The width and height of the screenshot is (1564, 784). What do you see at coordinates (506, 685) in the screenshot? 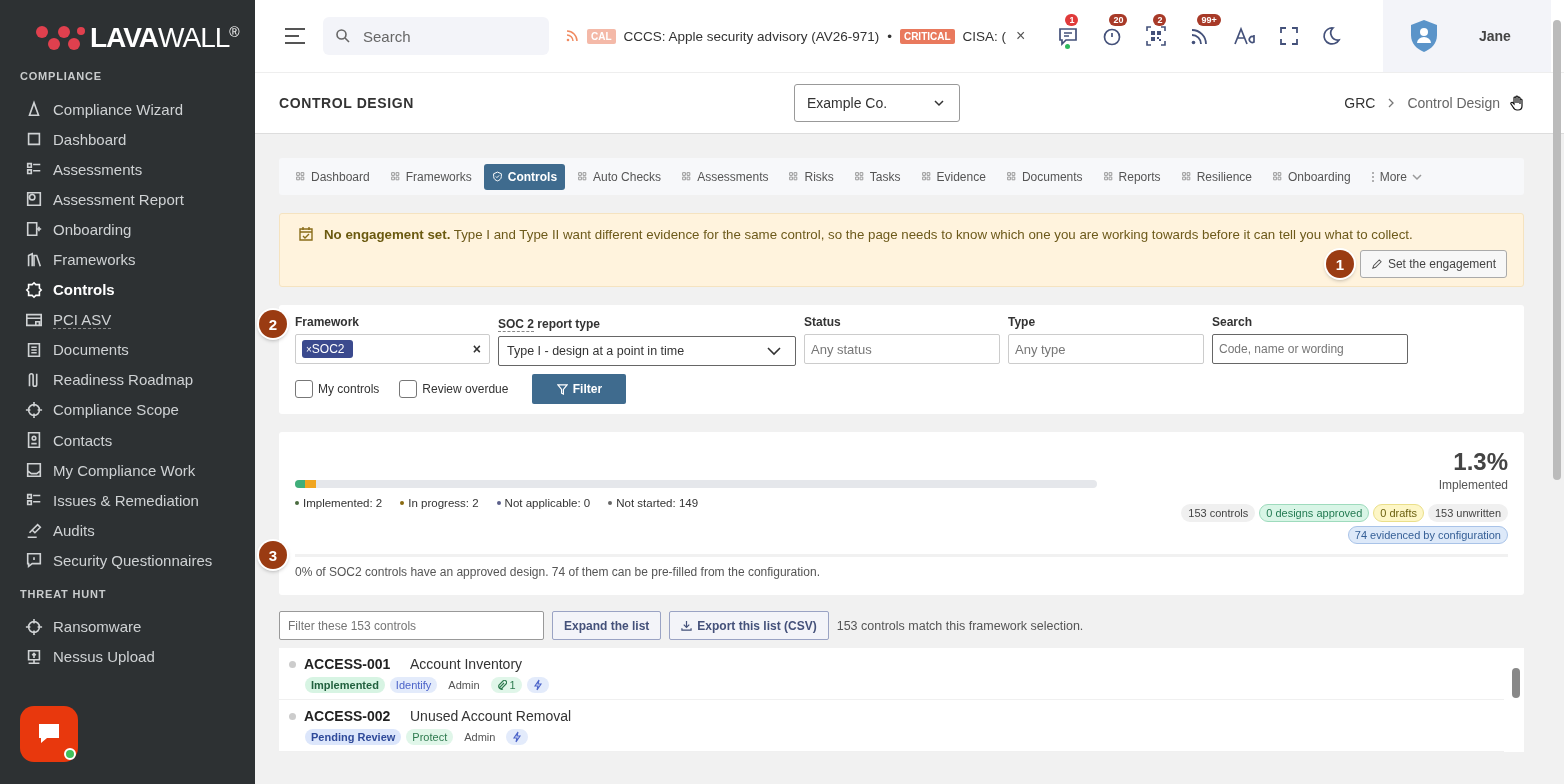
I see `attachment-tag: 1` at bounding box center [506, 685].